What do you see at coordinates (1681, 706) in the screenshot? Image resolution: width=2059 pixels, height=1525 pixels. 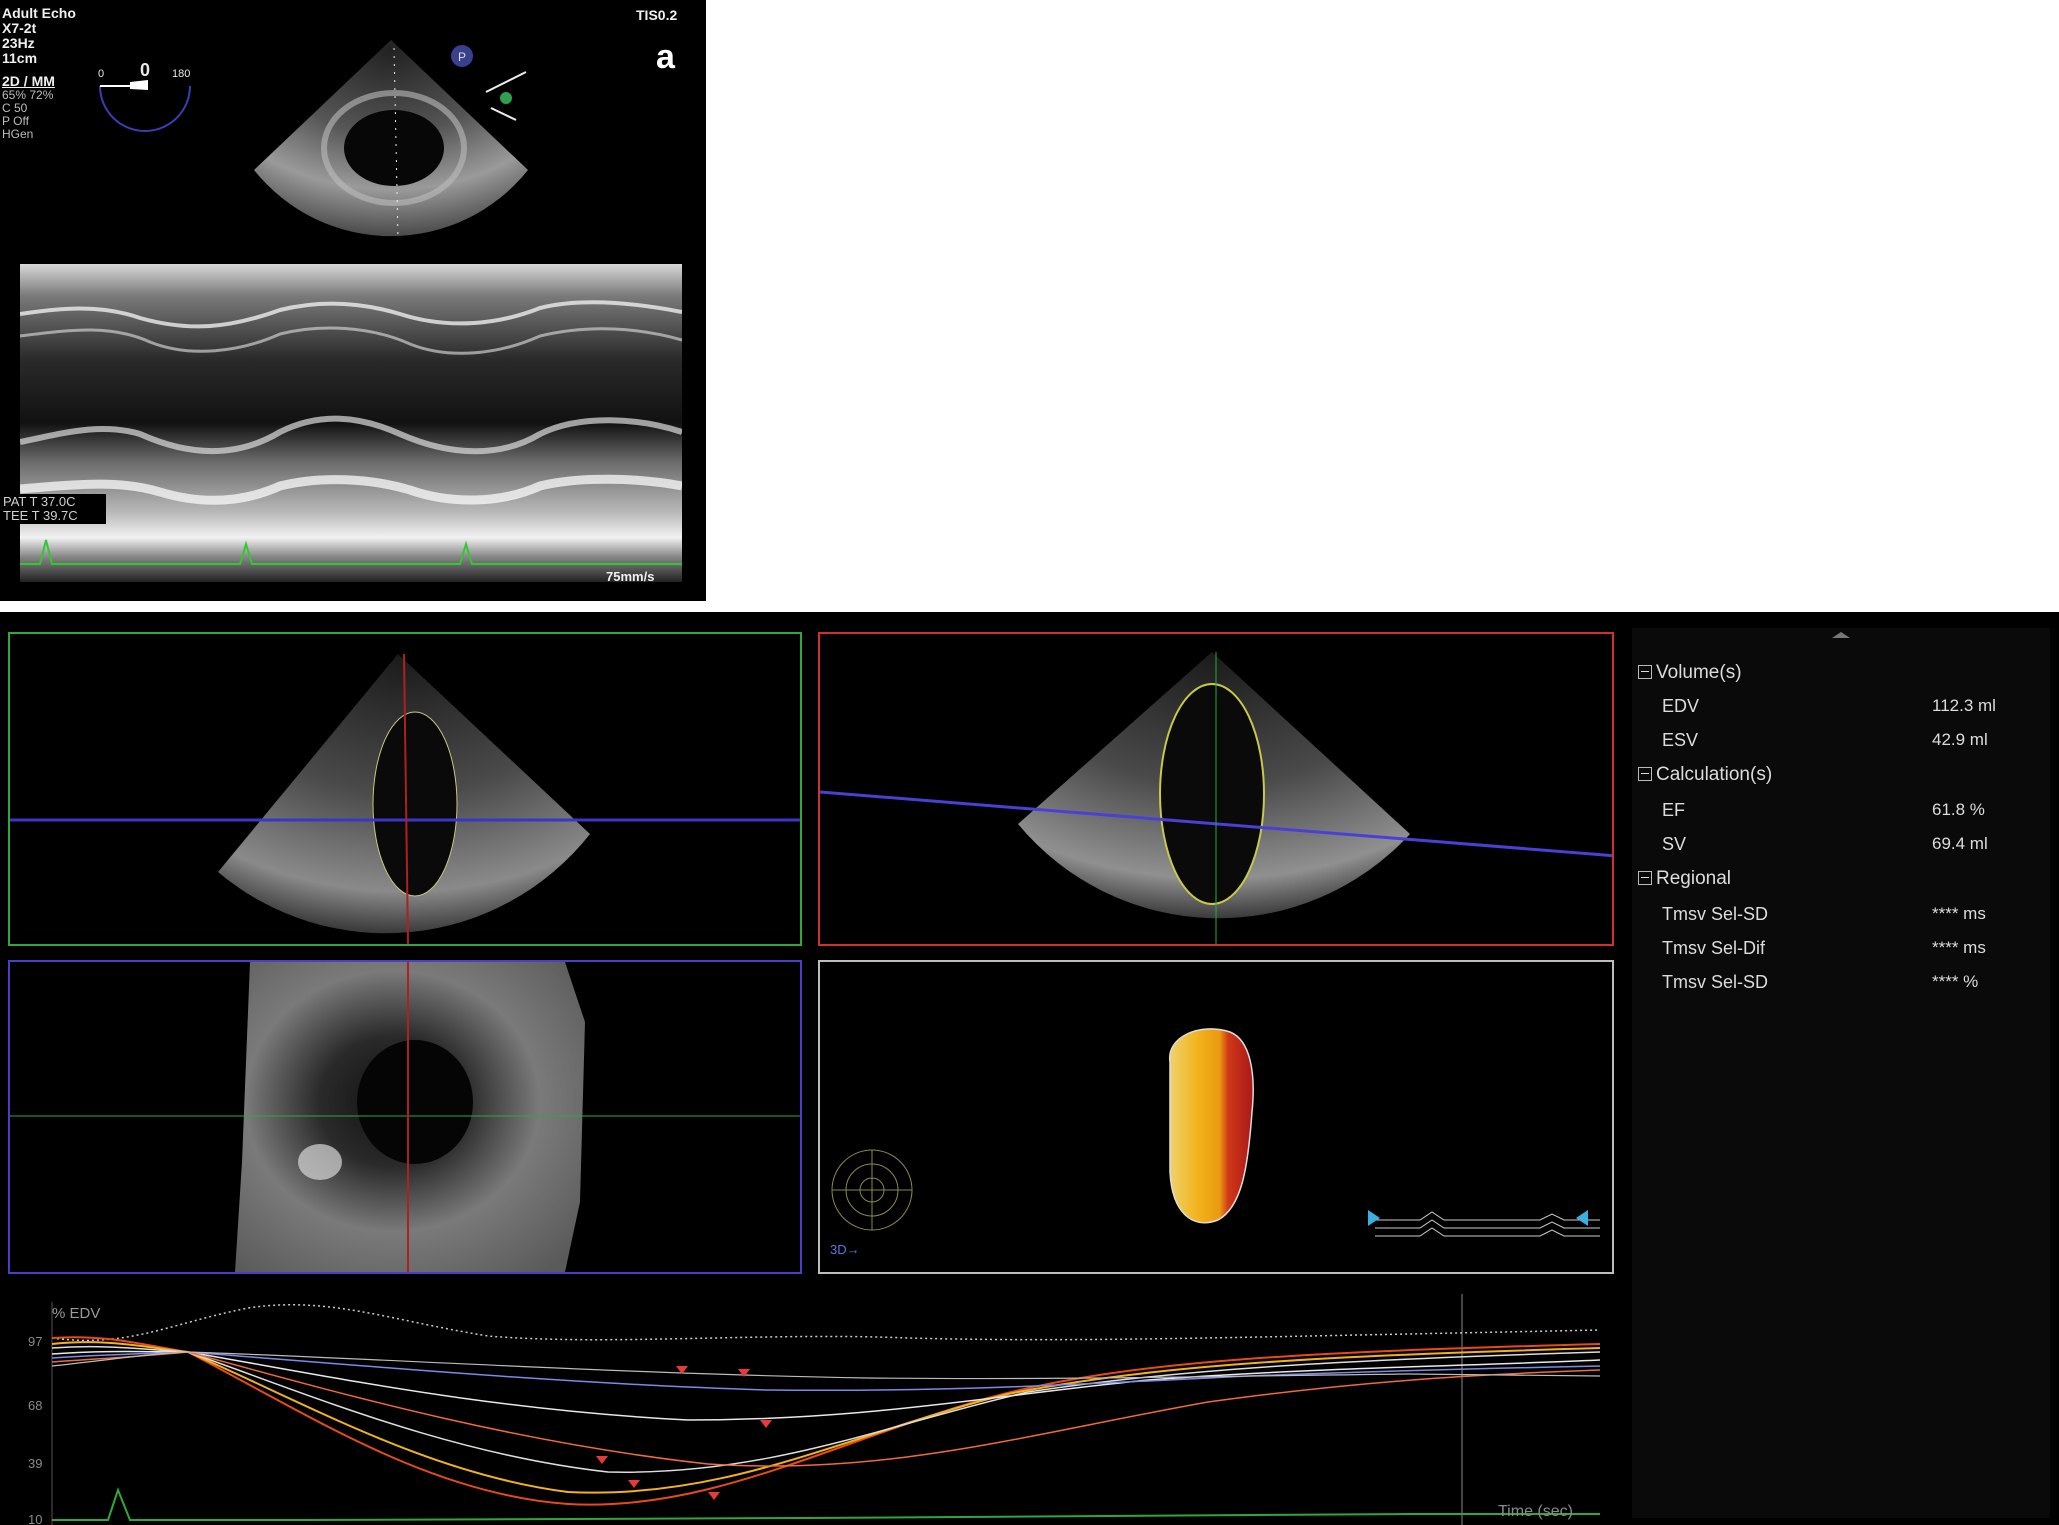 I see `result-label: EDV` at bounding box center [1681, 706].